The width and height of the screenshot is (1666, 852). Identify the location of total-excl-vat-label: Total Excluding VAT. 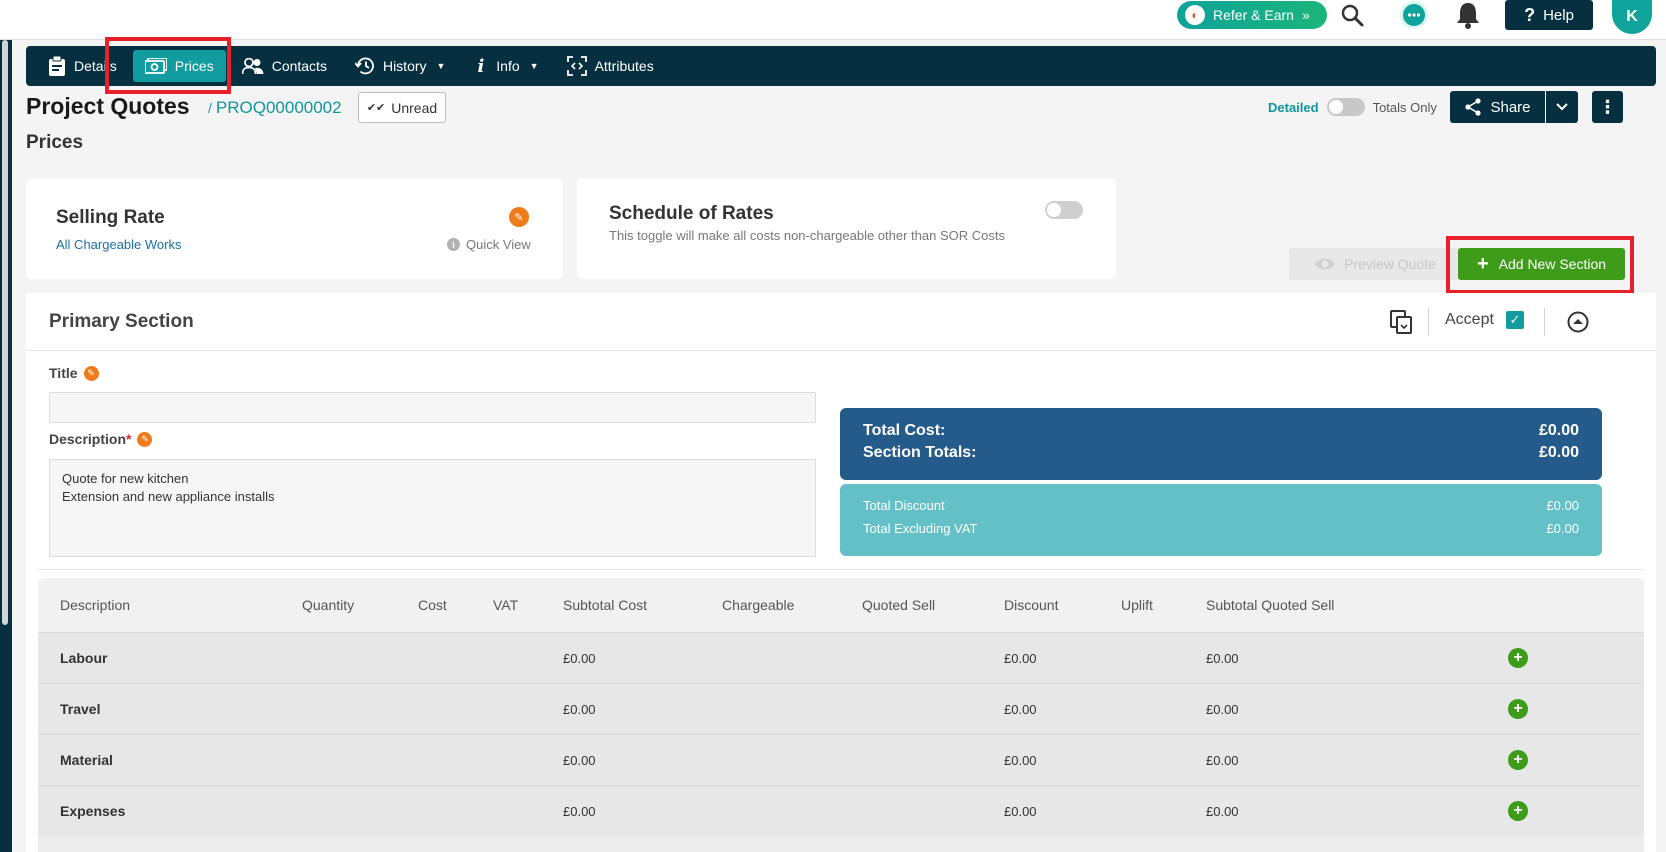
(920, 528).